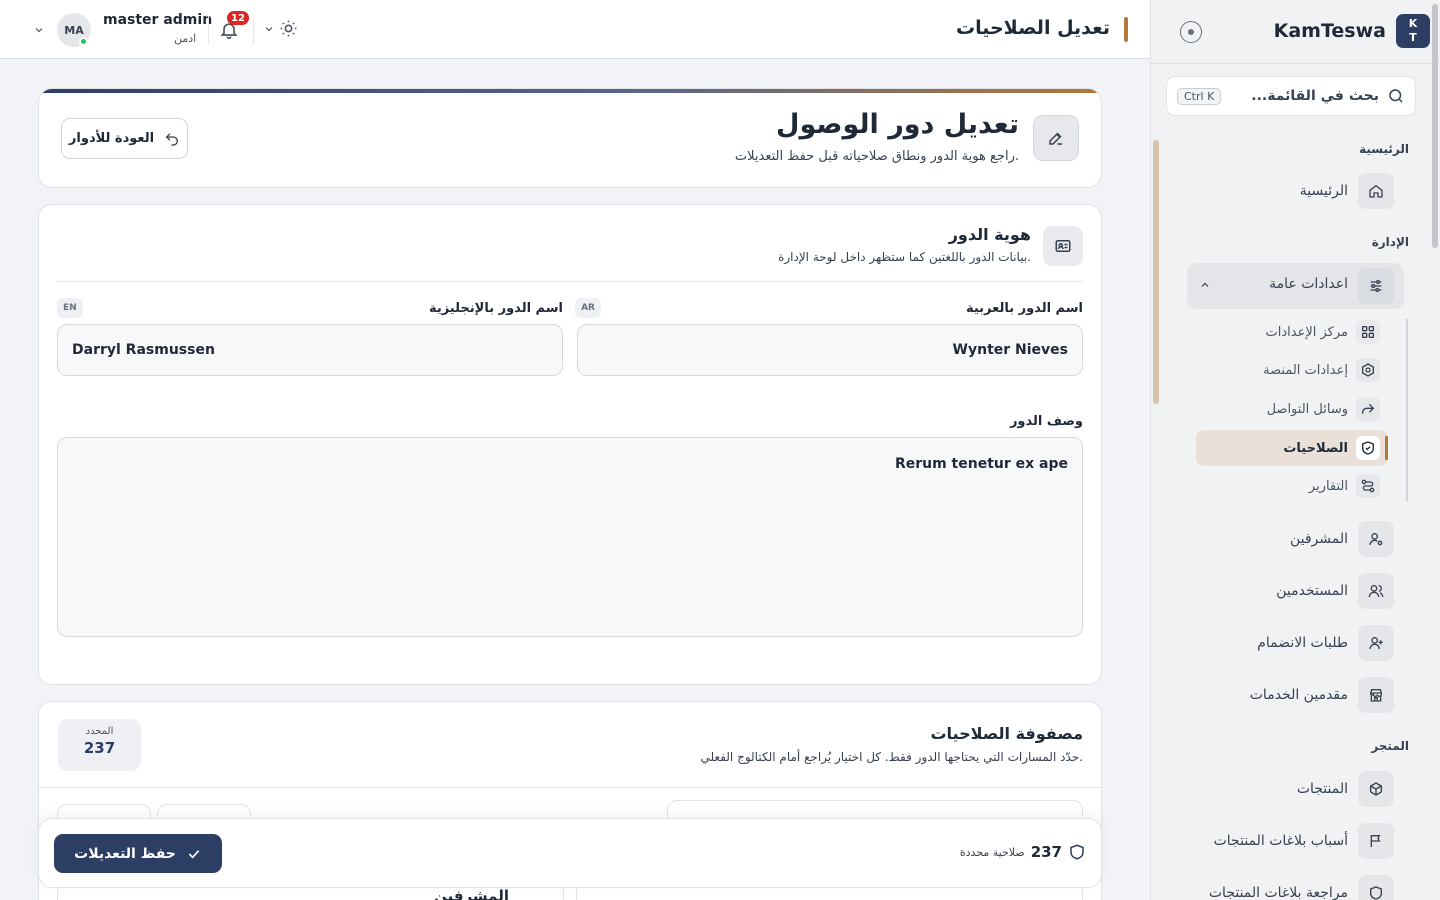  What do you see at coordinates (1413, 37) in the screenshot?
I see `brand-logo-bottom: T` at bounding box center [1413, 37].